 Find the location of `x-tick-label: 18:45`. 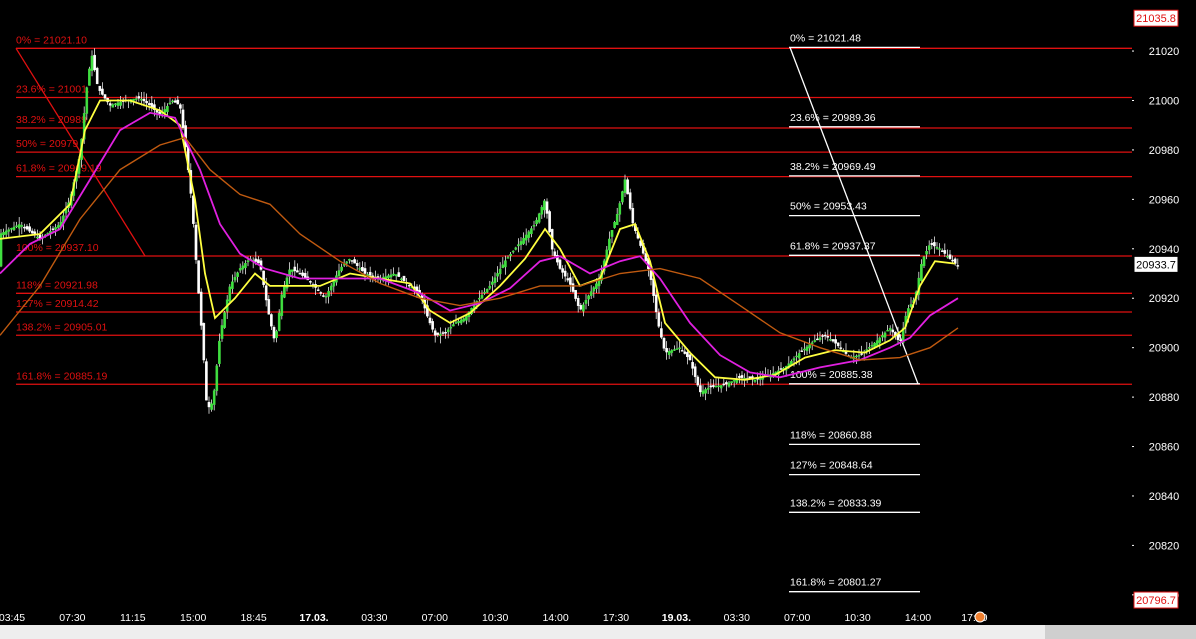

x-tick-label: 18:45 is located at coordinates (253, 618).